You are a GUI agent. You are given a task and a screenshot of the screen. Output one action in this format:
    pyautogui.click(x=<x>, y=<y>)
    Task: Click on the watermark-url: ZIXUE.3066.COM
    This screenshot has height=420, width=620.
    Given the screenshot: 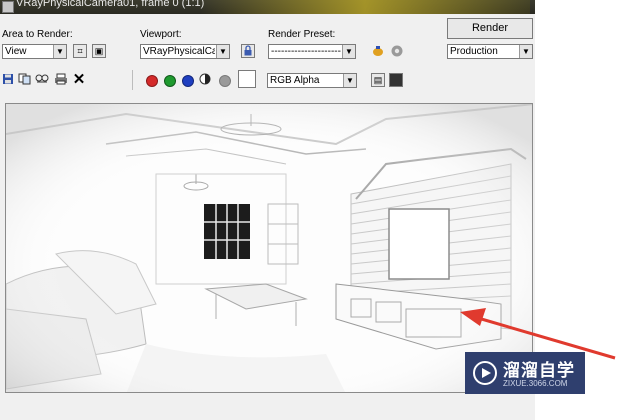 What is the action you would take?
    pyautogui.click(x=535, y=383)
    